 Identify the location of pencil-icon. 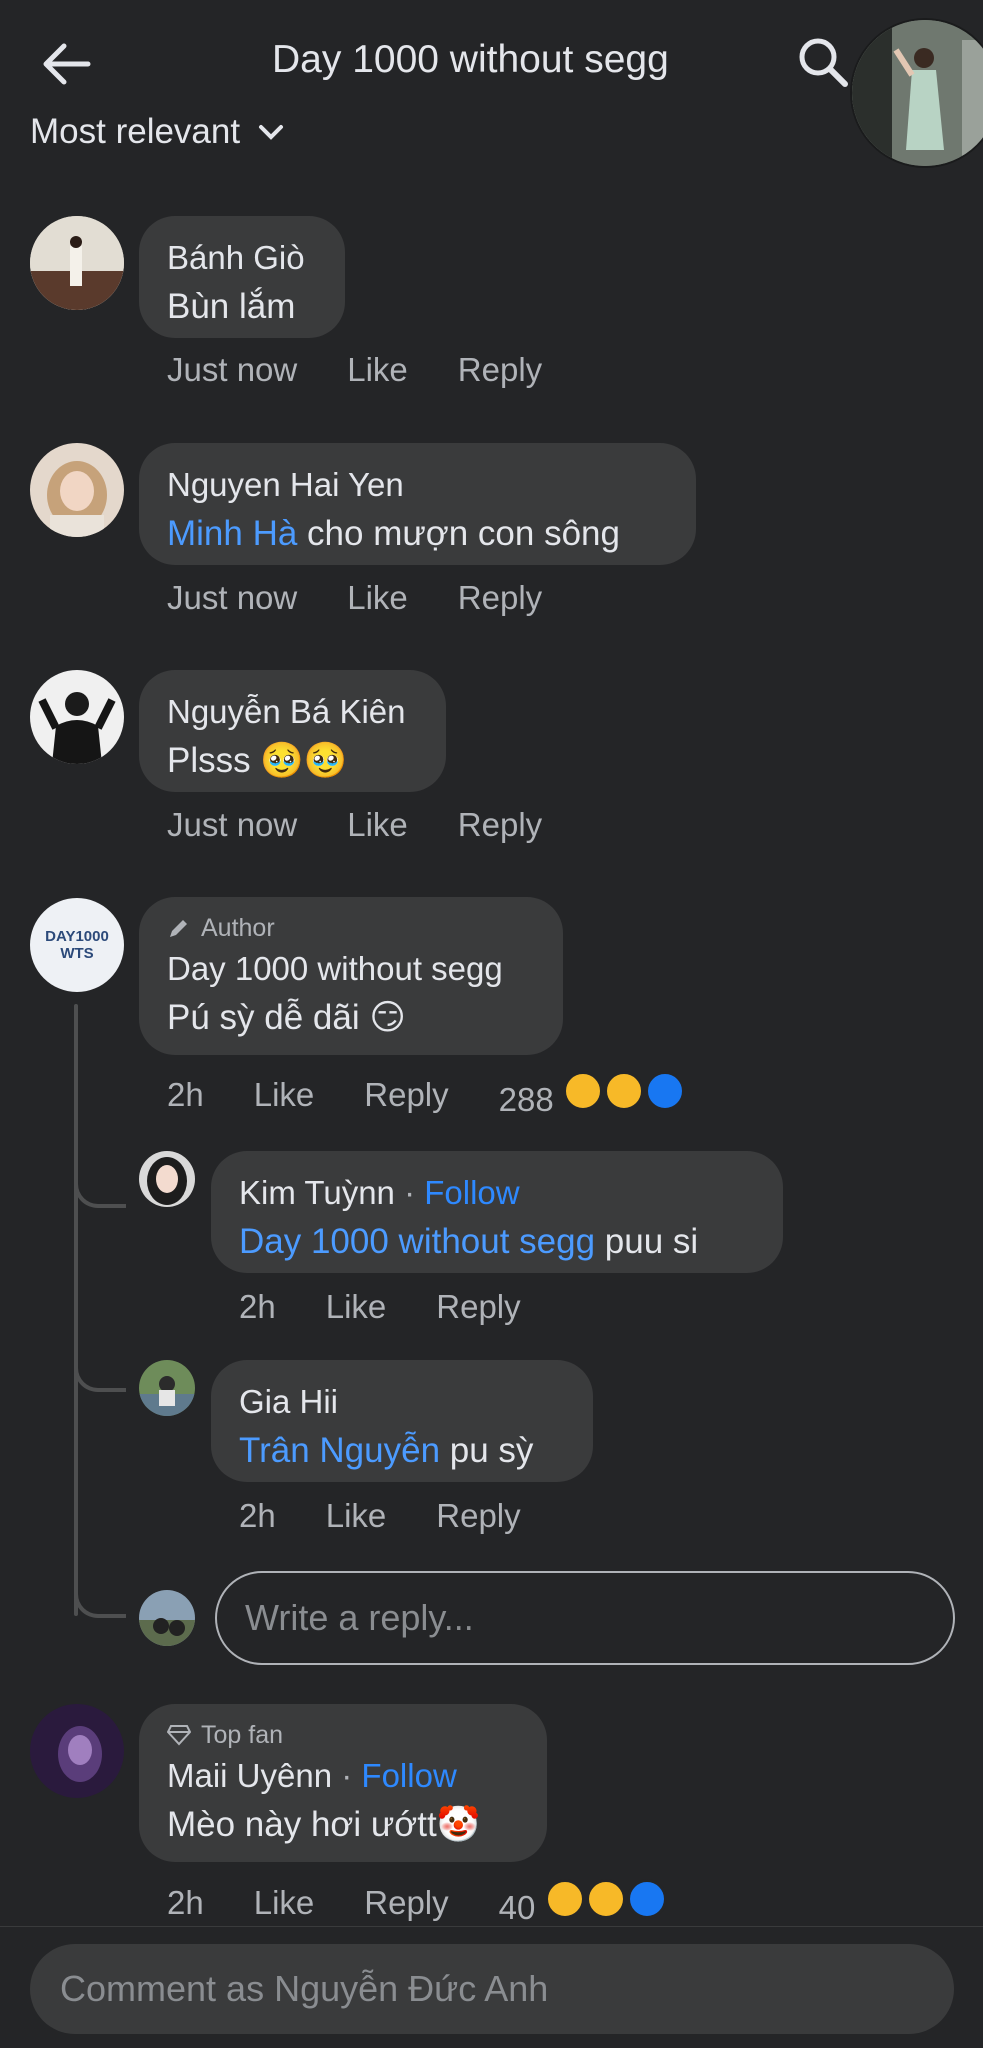
(178, 928).